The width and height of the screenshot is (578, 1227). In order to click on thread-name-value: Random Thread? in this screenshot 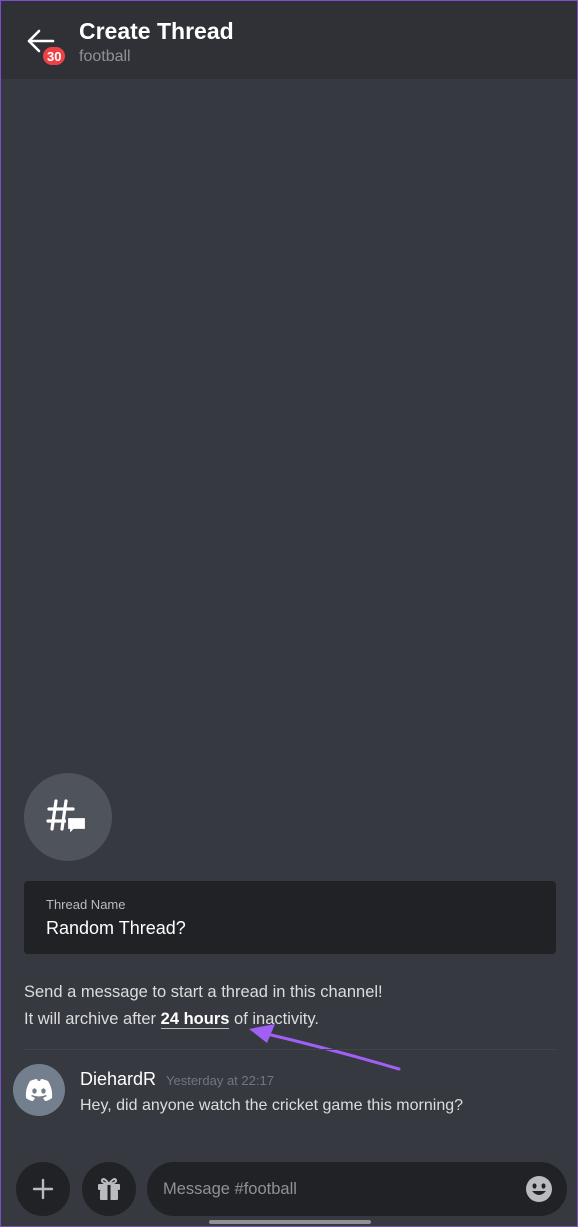, I will do `click(116, 928)`.